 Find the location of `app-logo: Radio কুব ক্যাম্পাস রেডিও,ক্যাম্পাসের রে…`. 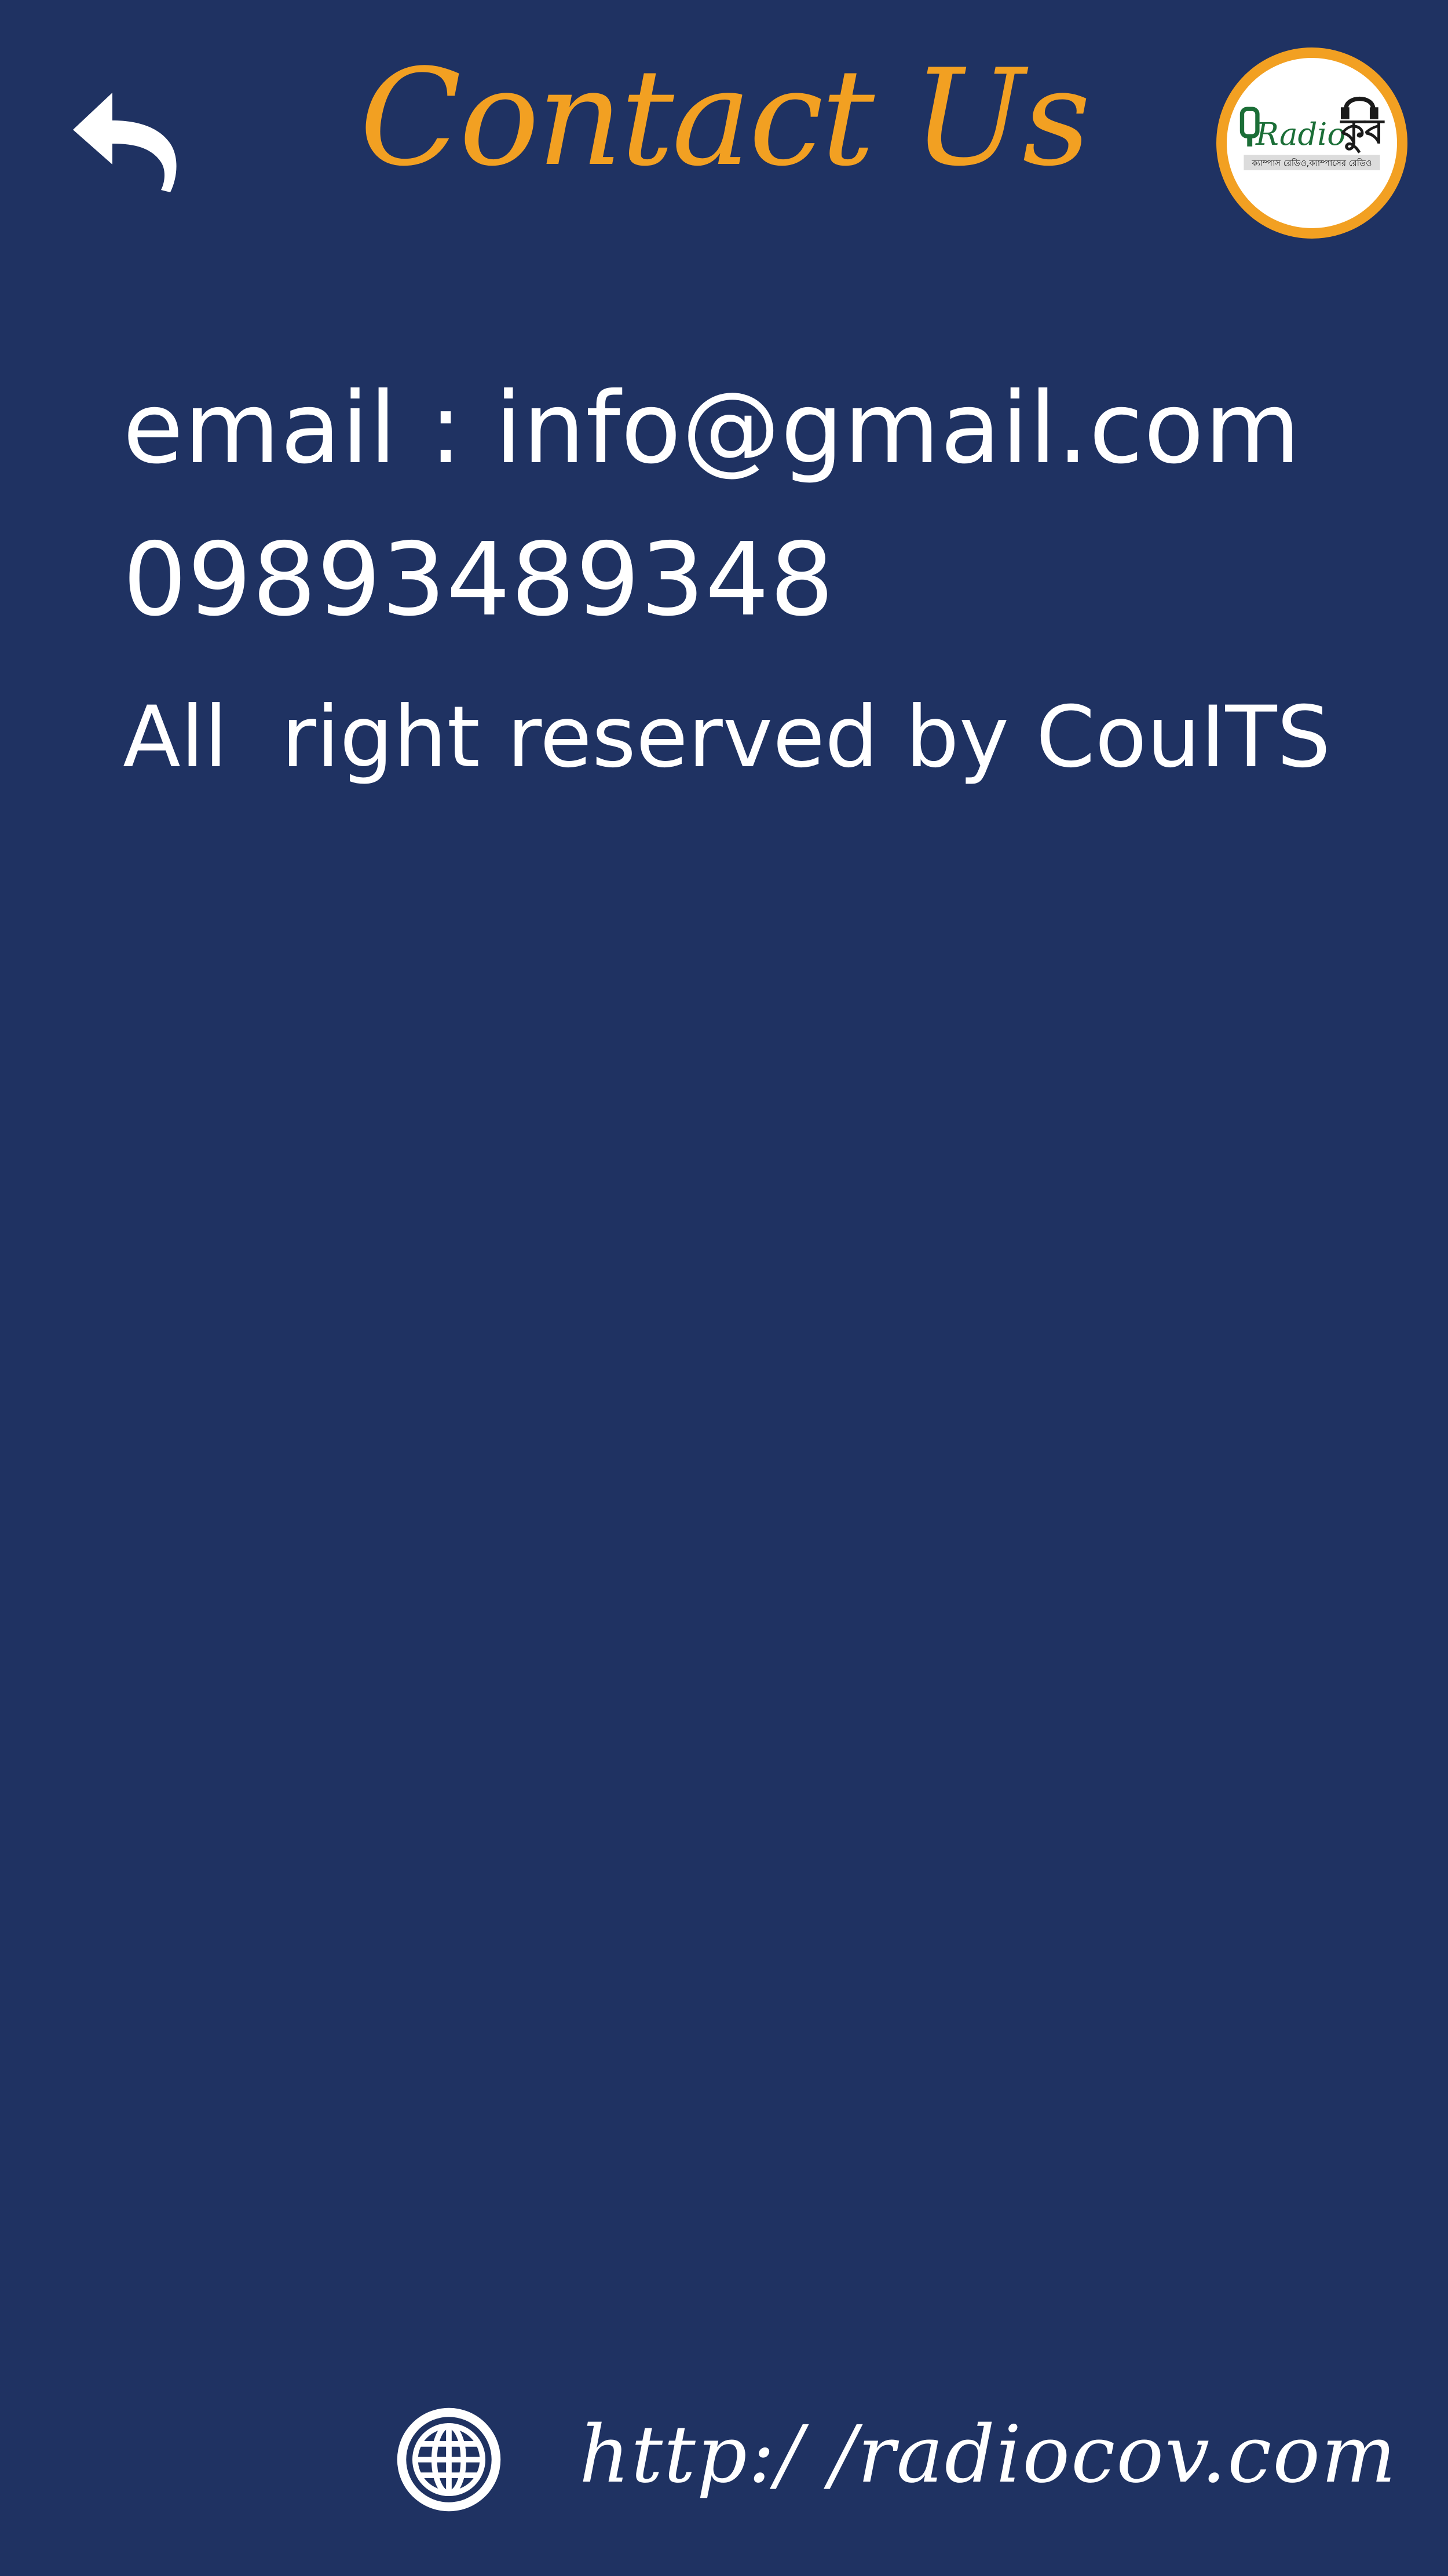

app-logo: Radio কুব ক্যাম্পাস রেডিও,ক্যাম্পাসের রে… is located at coordinates (1311, 143).